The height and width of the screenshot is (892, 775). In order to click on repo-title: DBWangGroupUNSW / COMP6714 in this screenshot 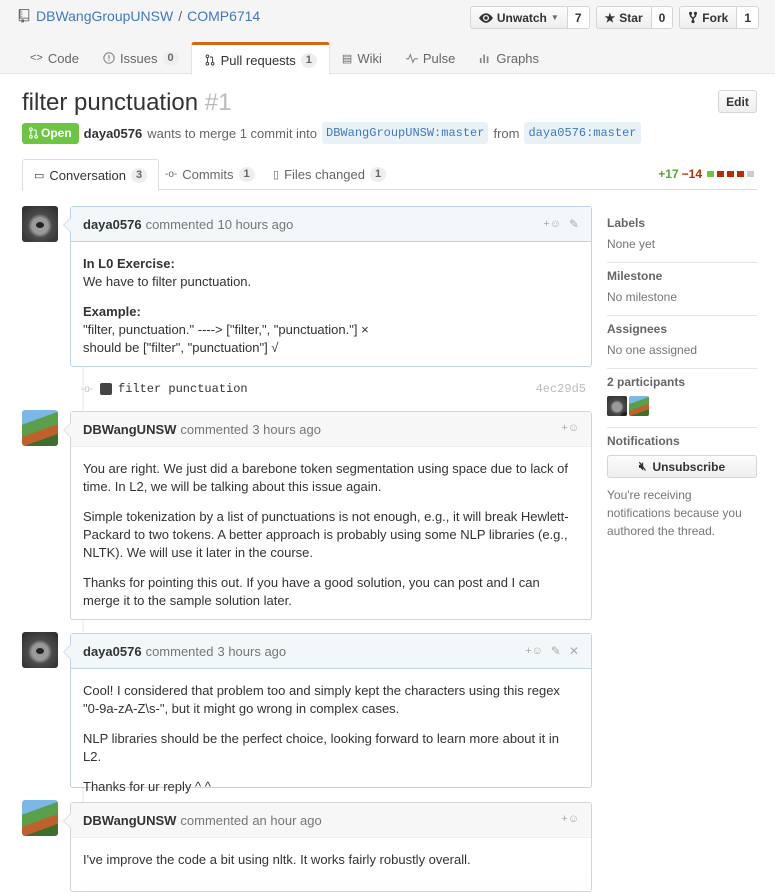, I will do `click(139, 16)`.